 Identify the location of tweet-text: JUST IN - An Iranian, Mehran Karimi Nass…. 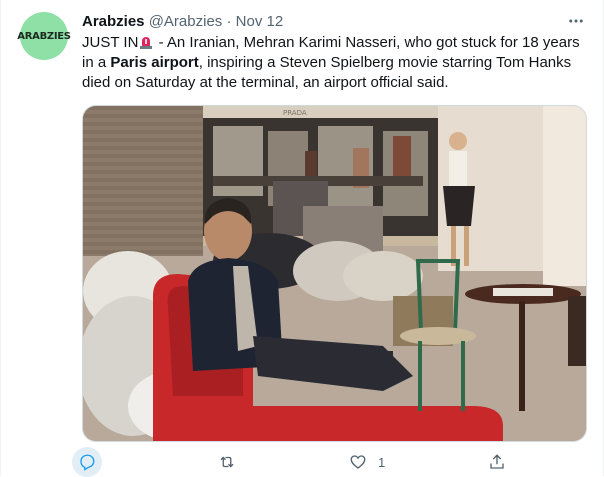
(337, 63).